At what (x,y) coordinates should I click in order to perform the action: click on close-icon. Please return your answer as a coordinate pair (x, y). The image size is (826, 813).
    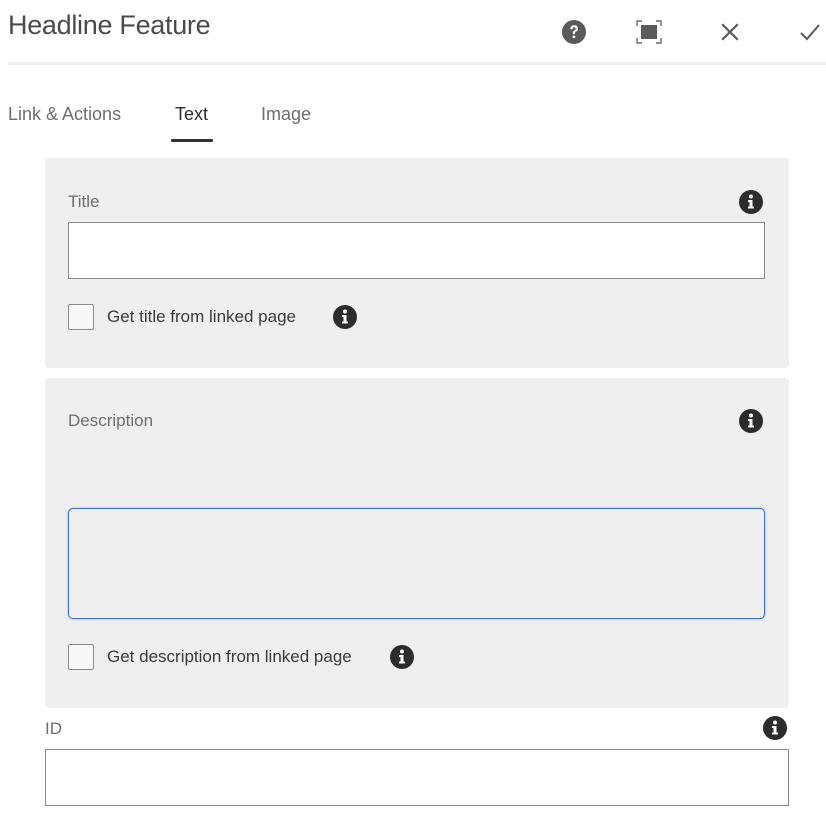
    Looking at the image, I should click on (730, 32).